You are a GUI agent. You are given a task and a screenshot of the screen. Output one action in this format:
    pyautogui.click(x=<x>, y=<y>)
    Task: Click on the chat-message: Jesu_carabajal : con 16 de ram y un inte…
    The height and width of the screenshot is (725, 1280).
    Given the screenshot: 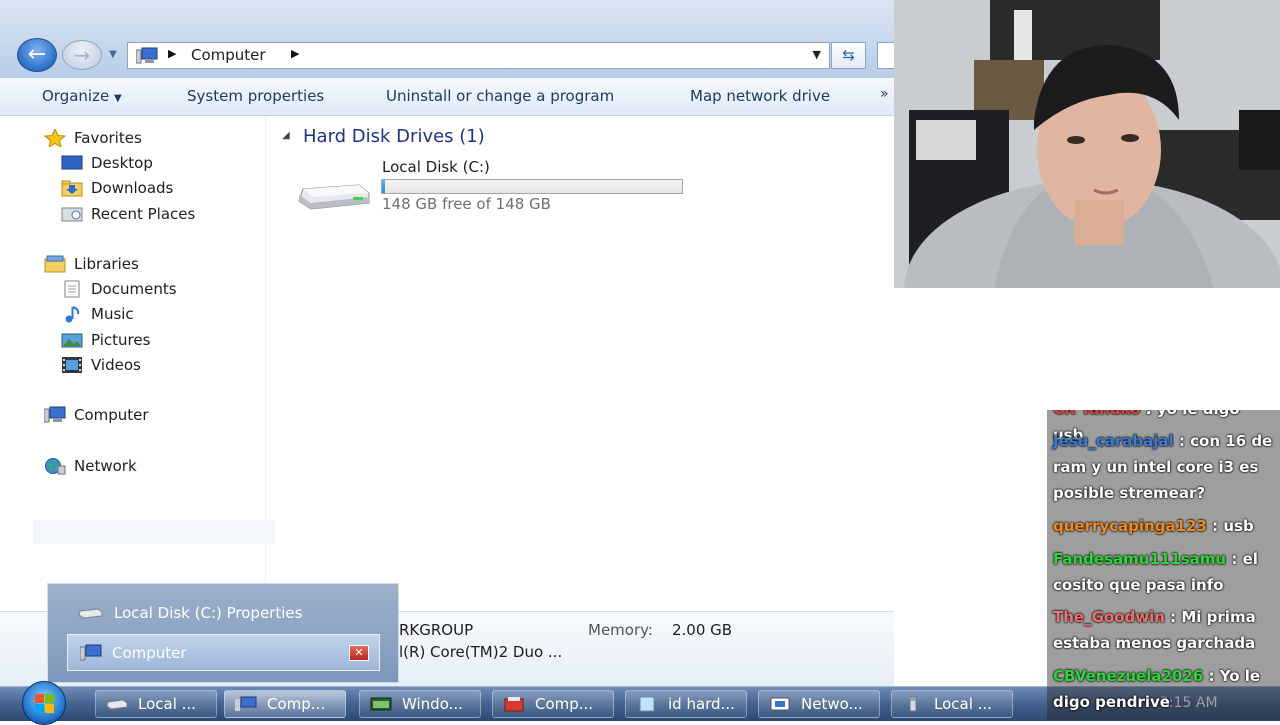 What is the action you would take?
    pyautogui.click(x=1164, y=467)
    